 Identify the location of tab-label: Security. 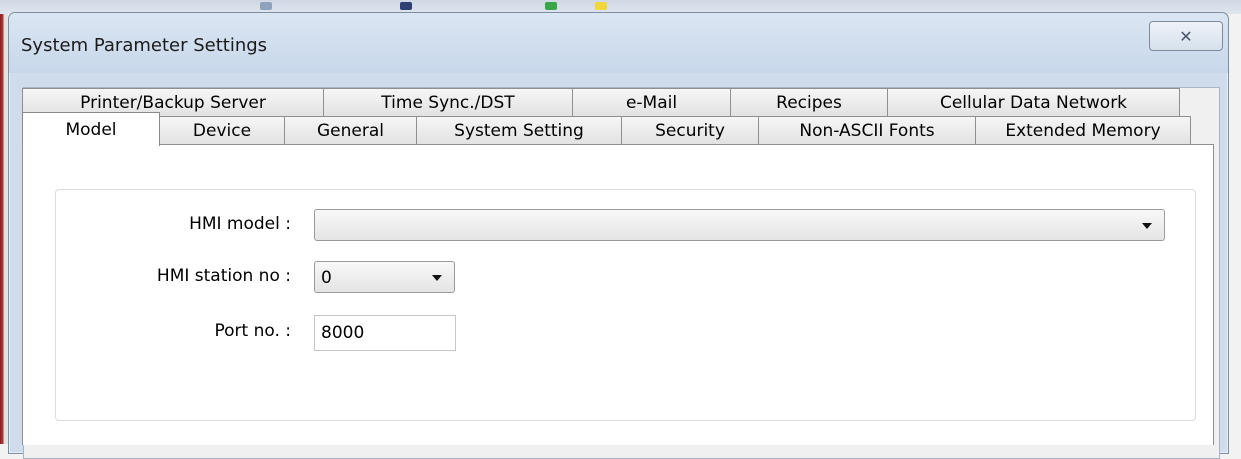
(690, 130).